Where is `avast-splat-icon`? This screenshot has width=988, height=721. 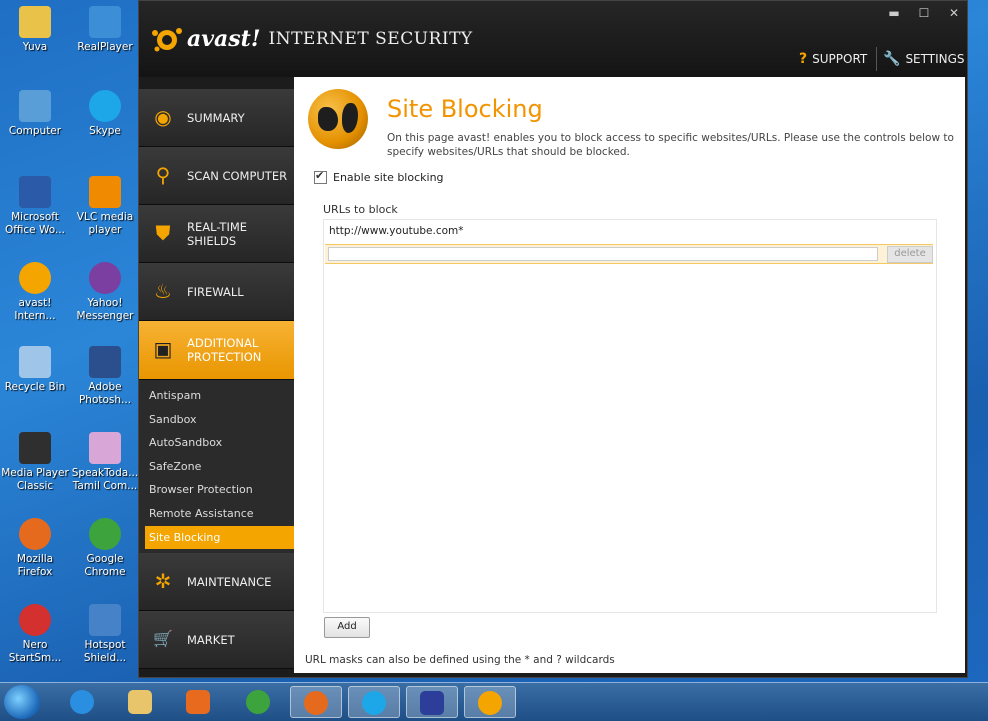 avast-splat-icon is located at coordinates (167, 39).